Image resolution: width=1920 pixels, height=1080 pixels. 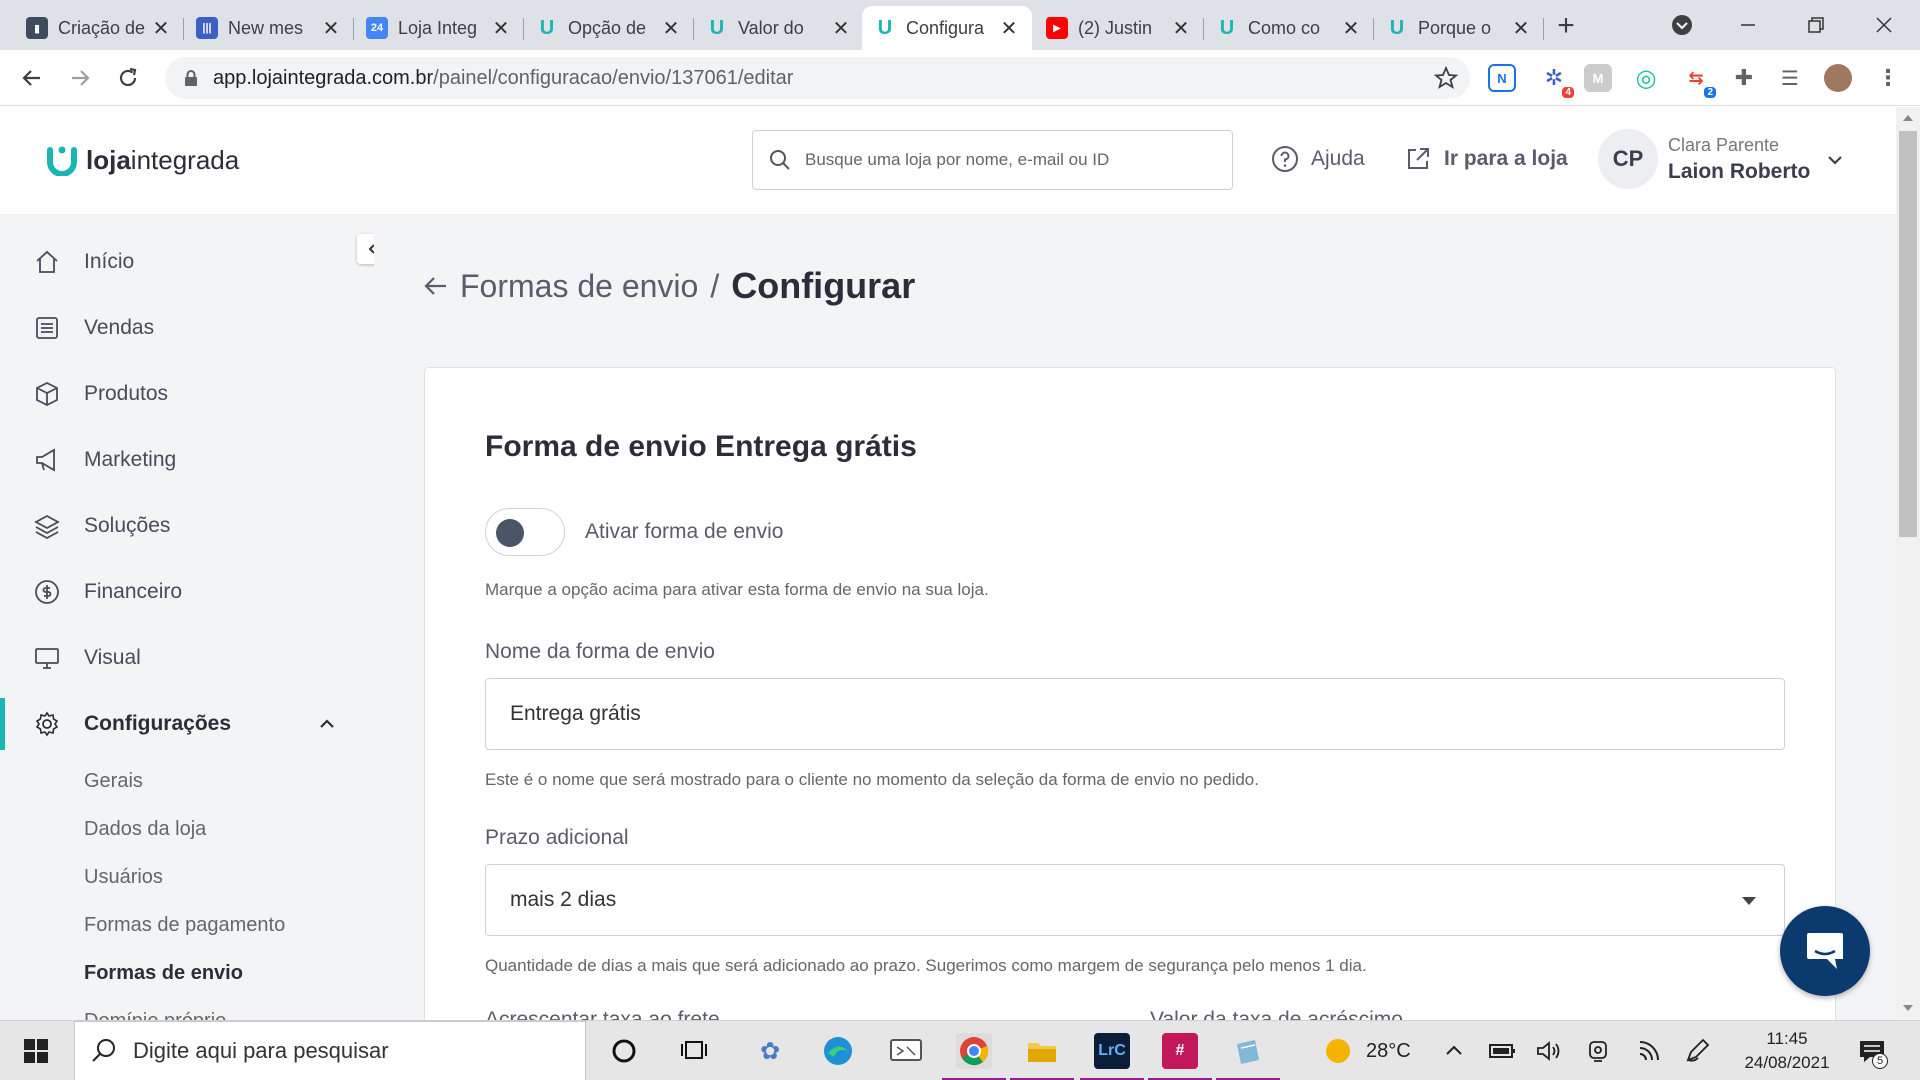 What do you see at coordinates (1835, 160) in the screenshot?
I see `chevron-down-icon` at bounding box center [1835, 160].